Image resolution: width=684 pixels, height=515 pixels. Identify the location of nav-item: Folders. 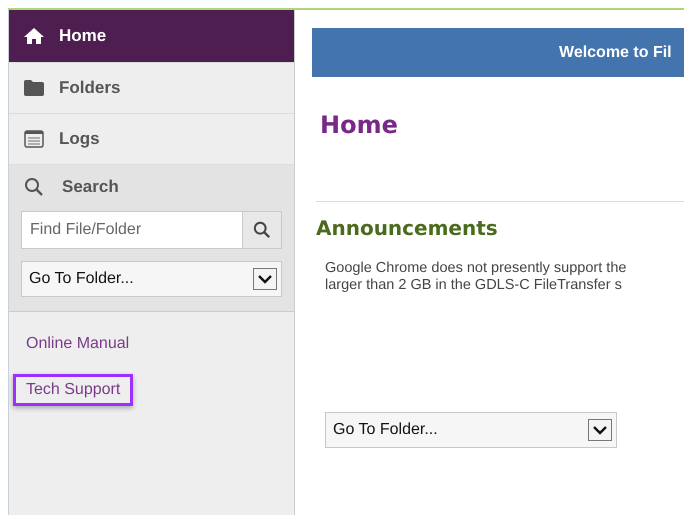
(151, 88).